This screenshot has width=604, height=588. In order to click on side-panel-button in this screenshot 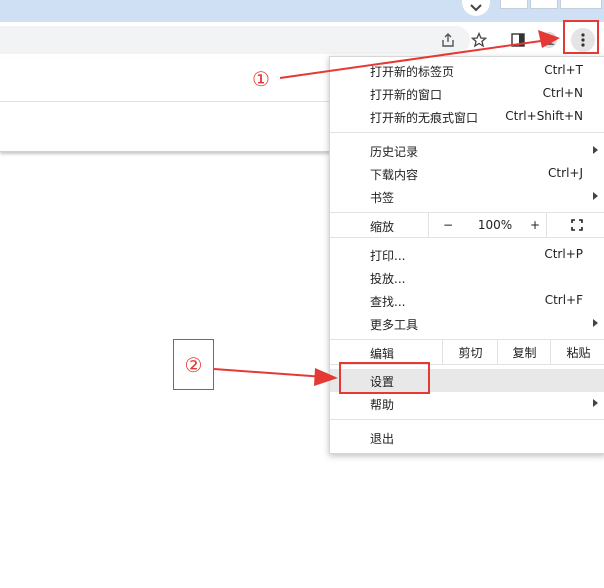, I will do `click(518, 40)`.